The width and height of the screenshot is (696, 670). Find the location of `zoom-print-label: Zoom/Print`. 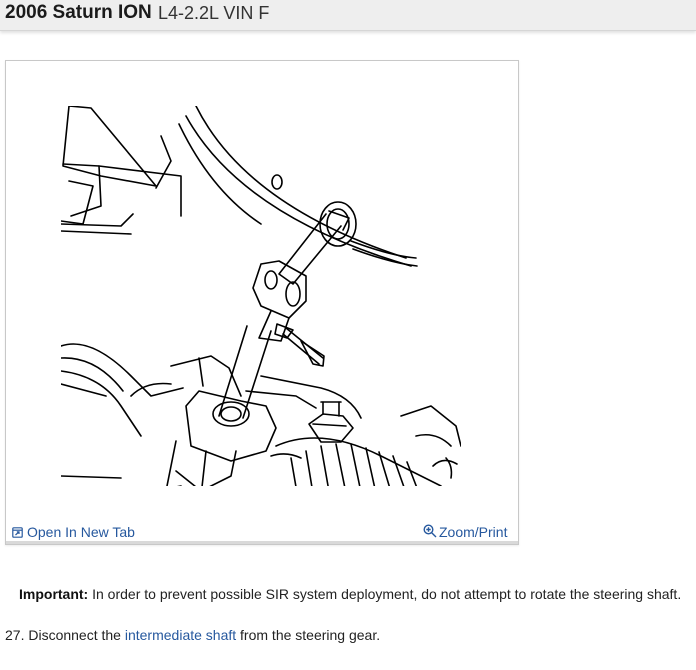

zoom-print-label: Zoom/Print is located at coordinates (473, 532).